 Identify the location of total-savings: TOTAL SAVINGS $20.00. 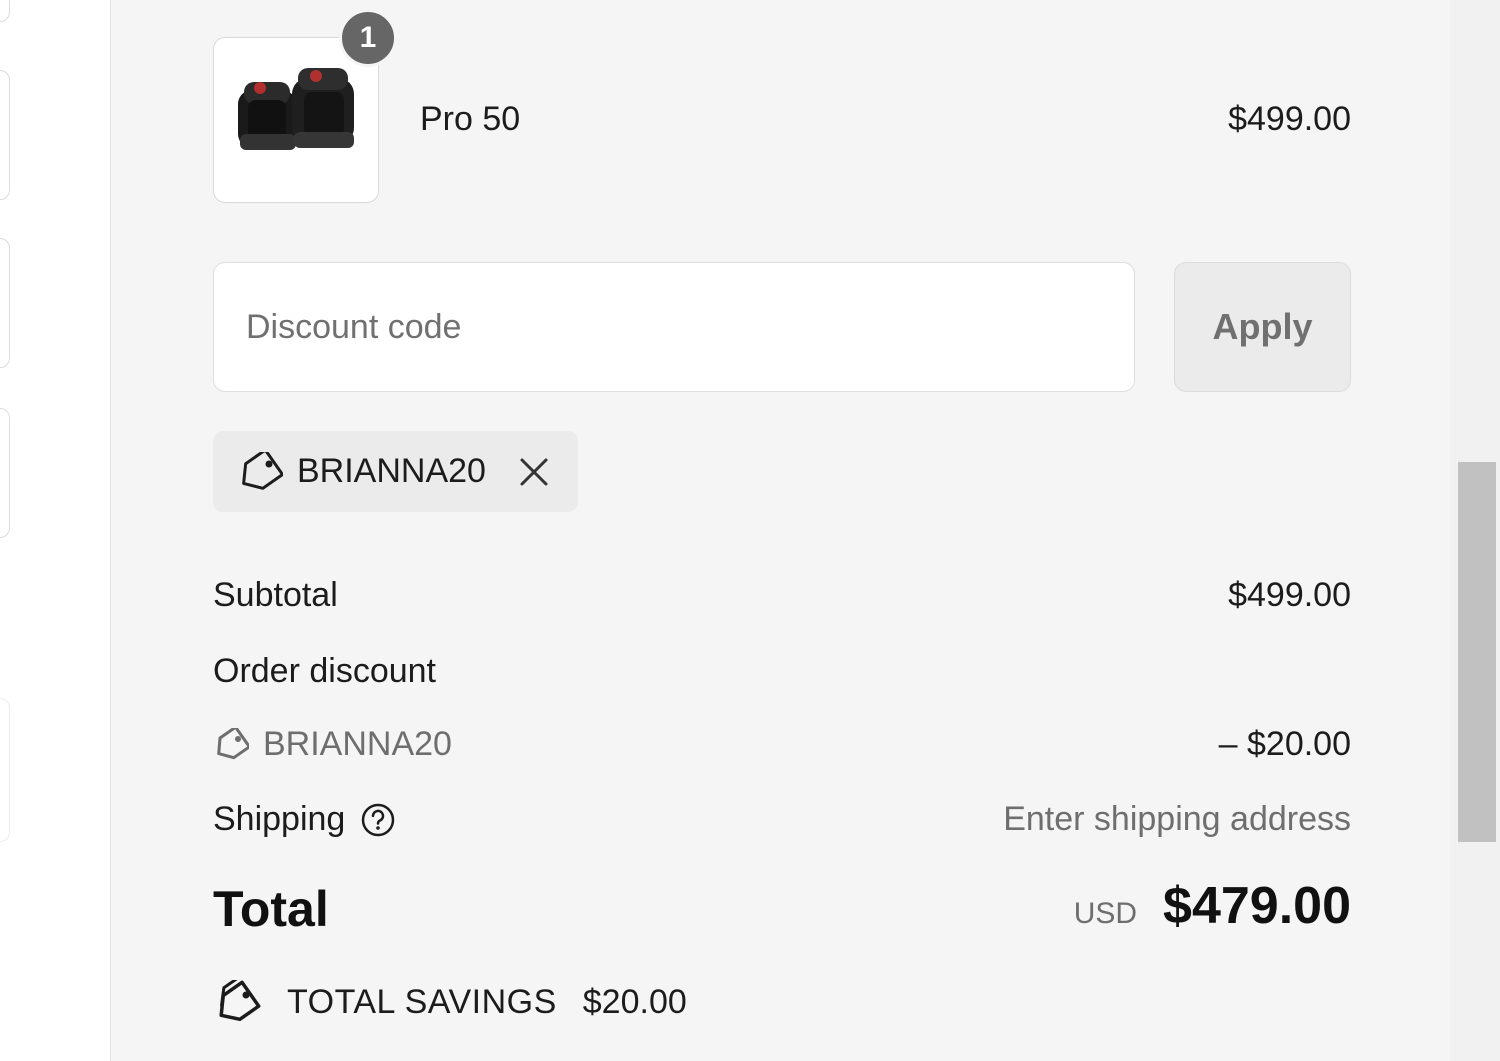
(450, 1002).